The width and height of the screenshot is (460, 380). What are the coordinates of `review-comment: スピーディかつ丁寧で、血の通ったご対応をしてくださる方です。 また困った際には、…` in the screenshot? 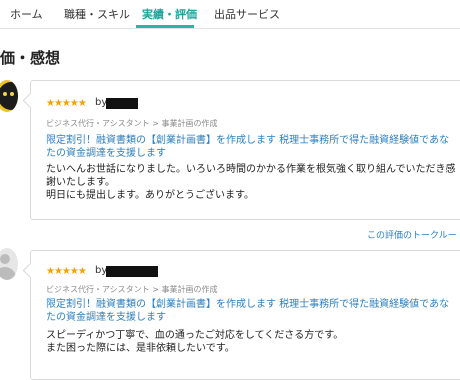 It's located at (195, 342).